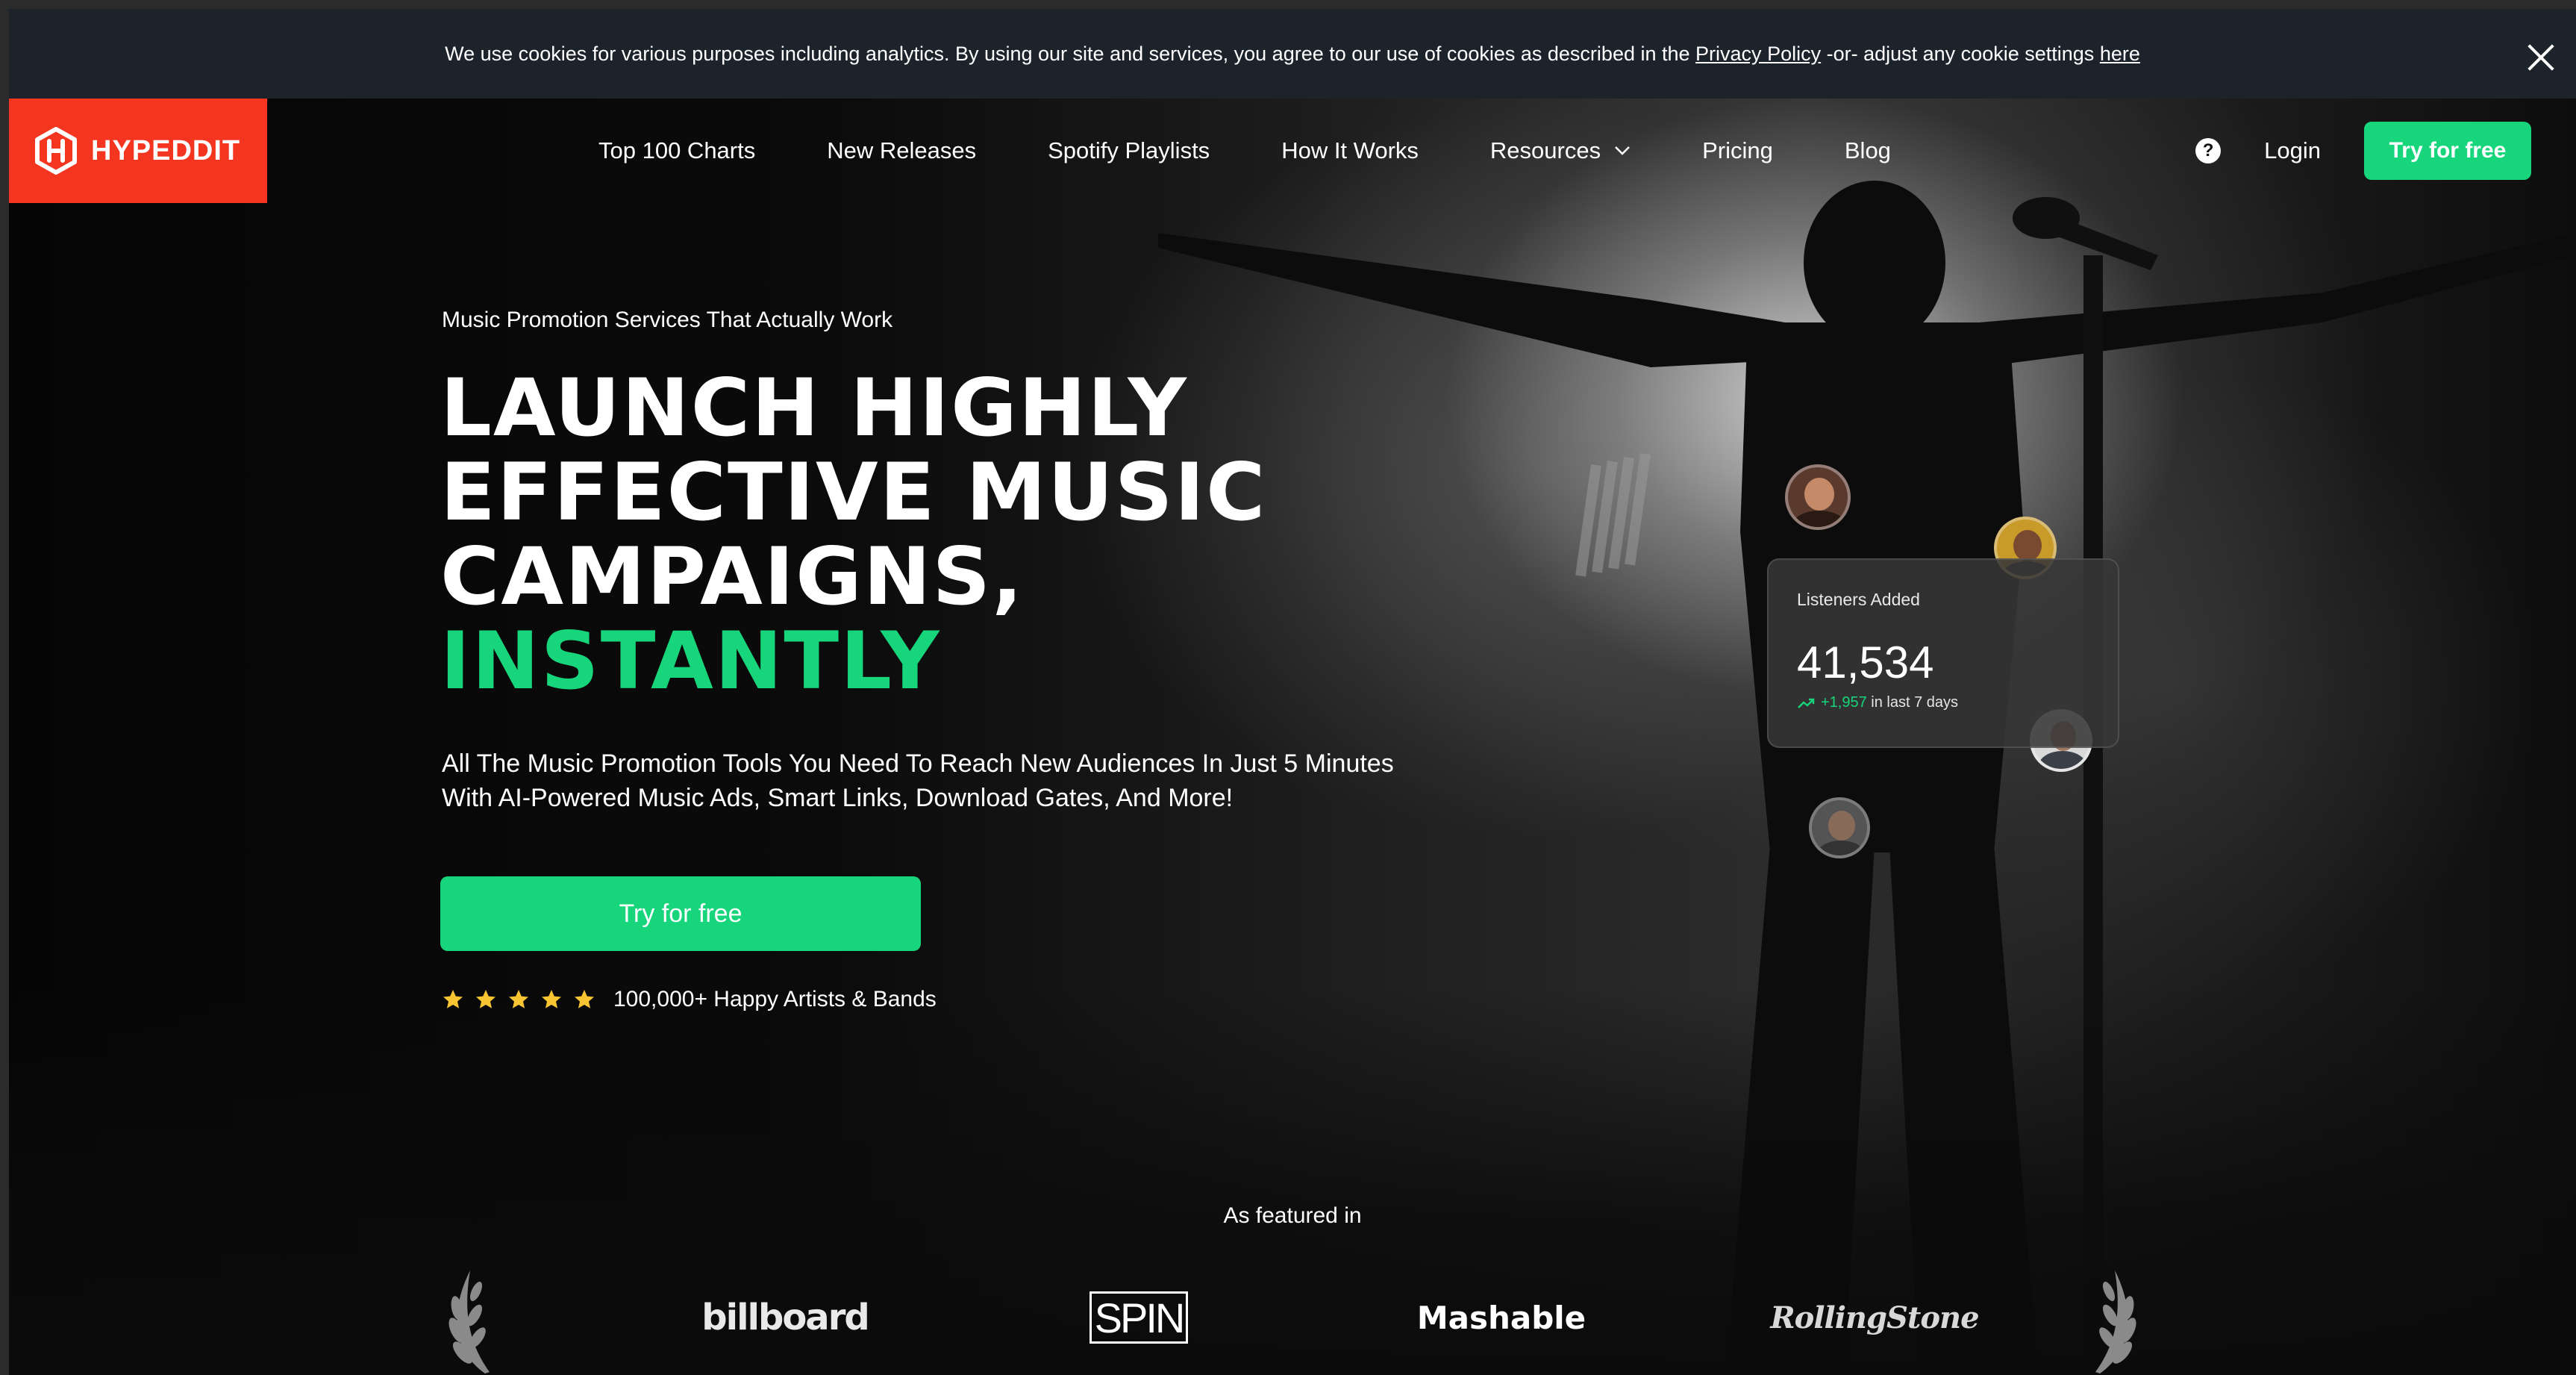  I want to click on nav-pricing: Pricing, so click(1737, 151).